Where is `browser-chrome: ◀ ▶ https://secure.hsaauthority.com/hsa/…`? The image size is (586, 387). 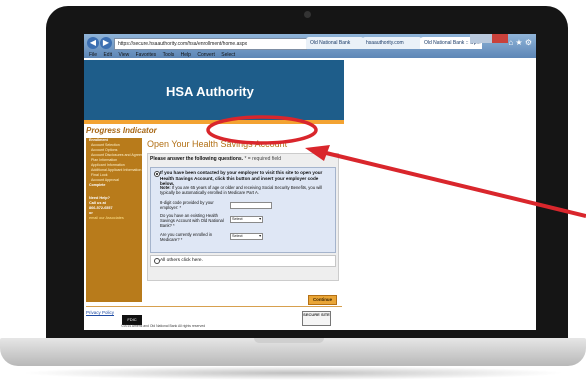 browser-chrome: ◀ ▶ https://secure.hsaauthority.com/hsa/… is located at coordinates (310, 46).